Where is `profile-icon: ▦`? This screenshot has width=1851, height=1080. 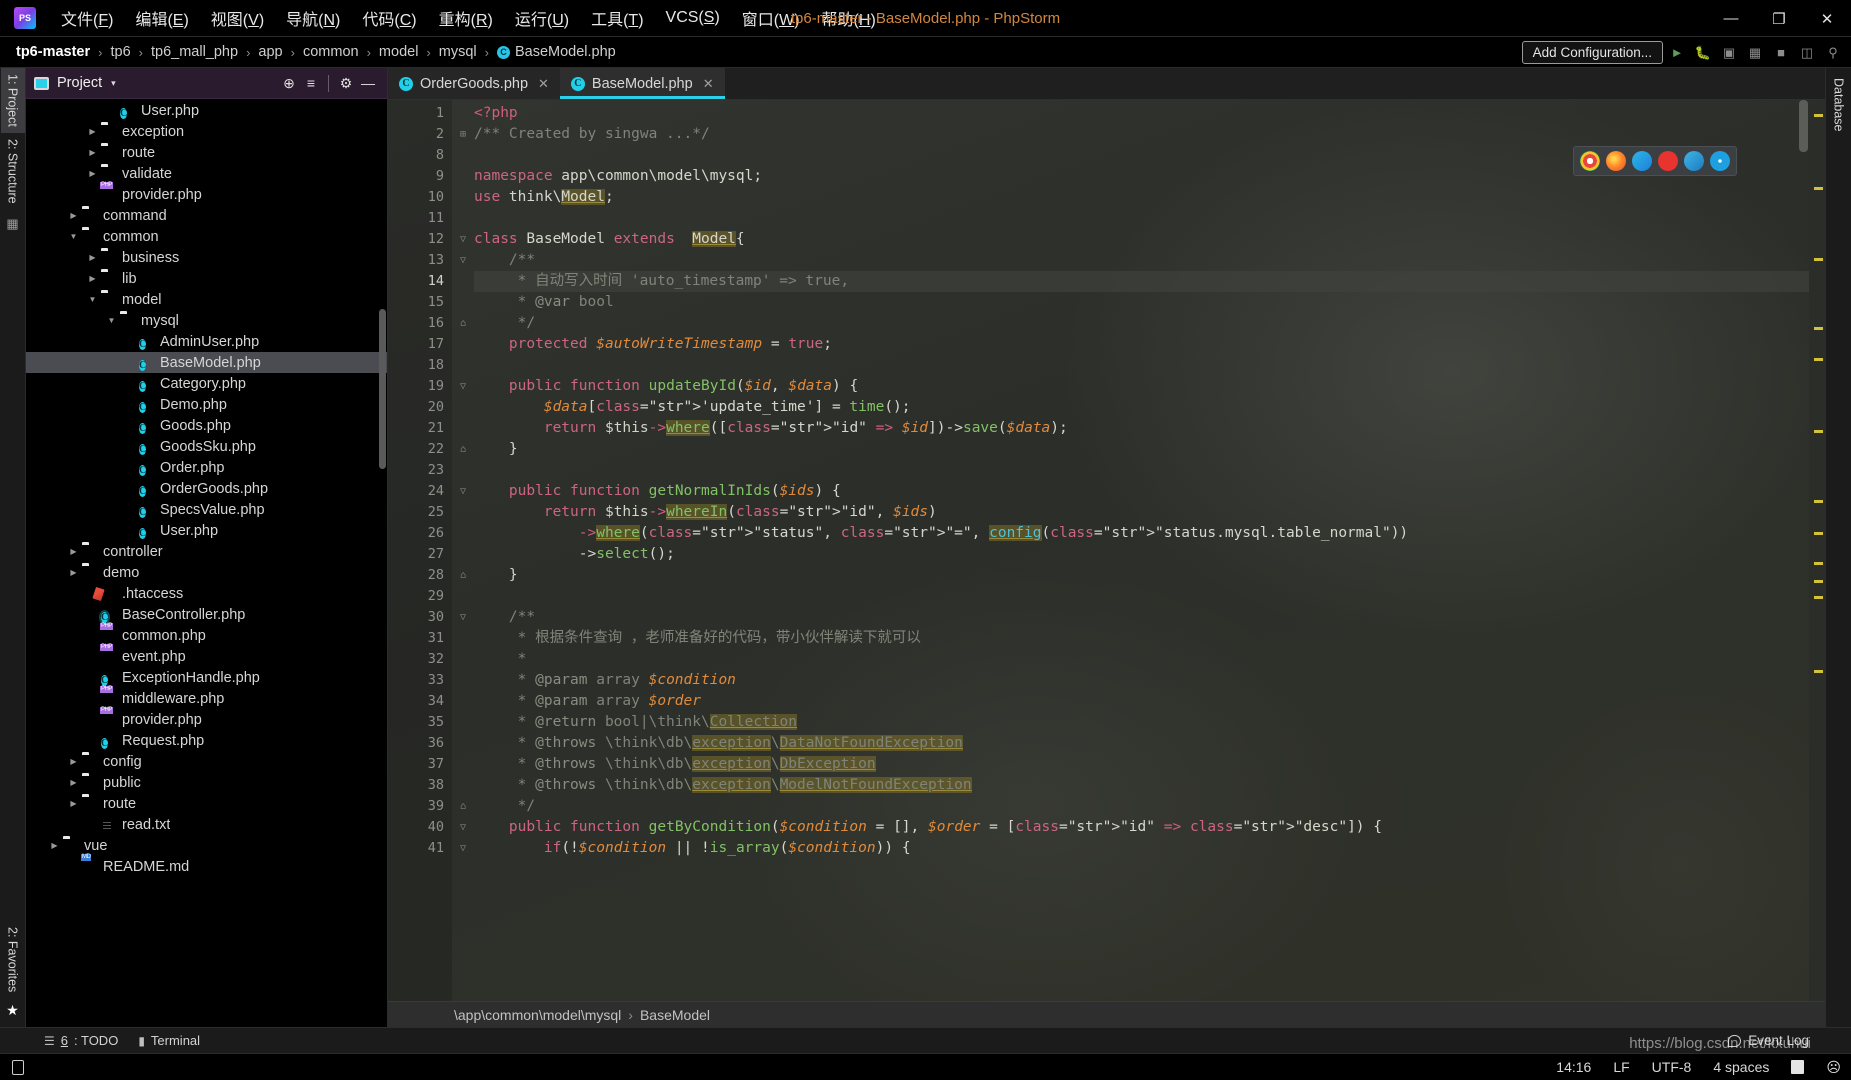
profile-icon: ▦ is located at coordinates (1755, 53).